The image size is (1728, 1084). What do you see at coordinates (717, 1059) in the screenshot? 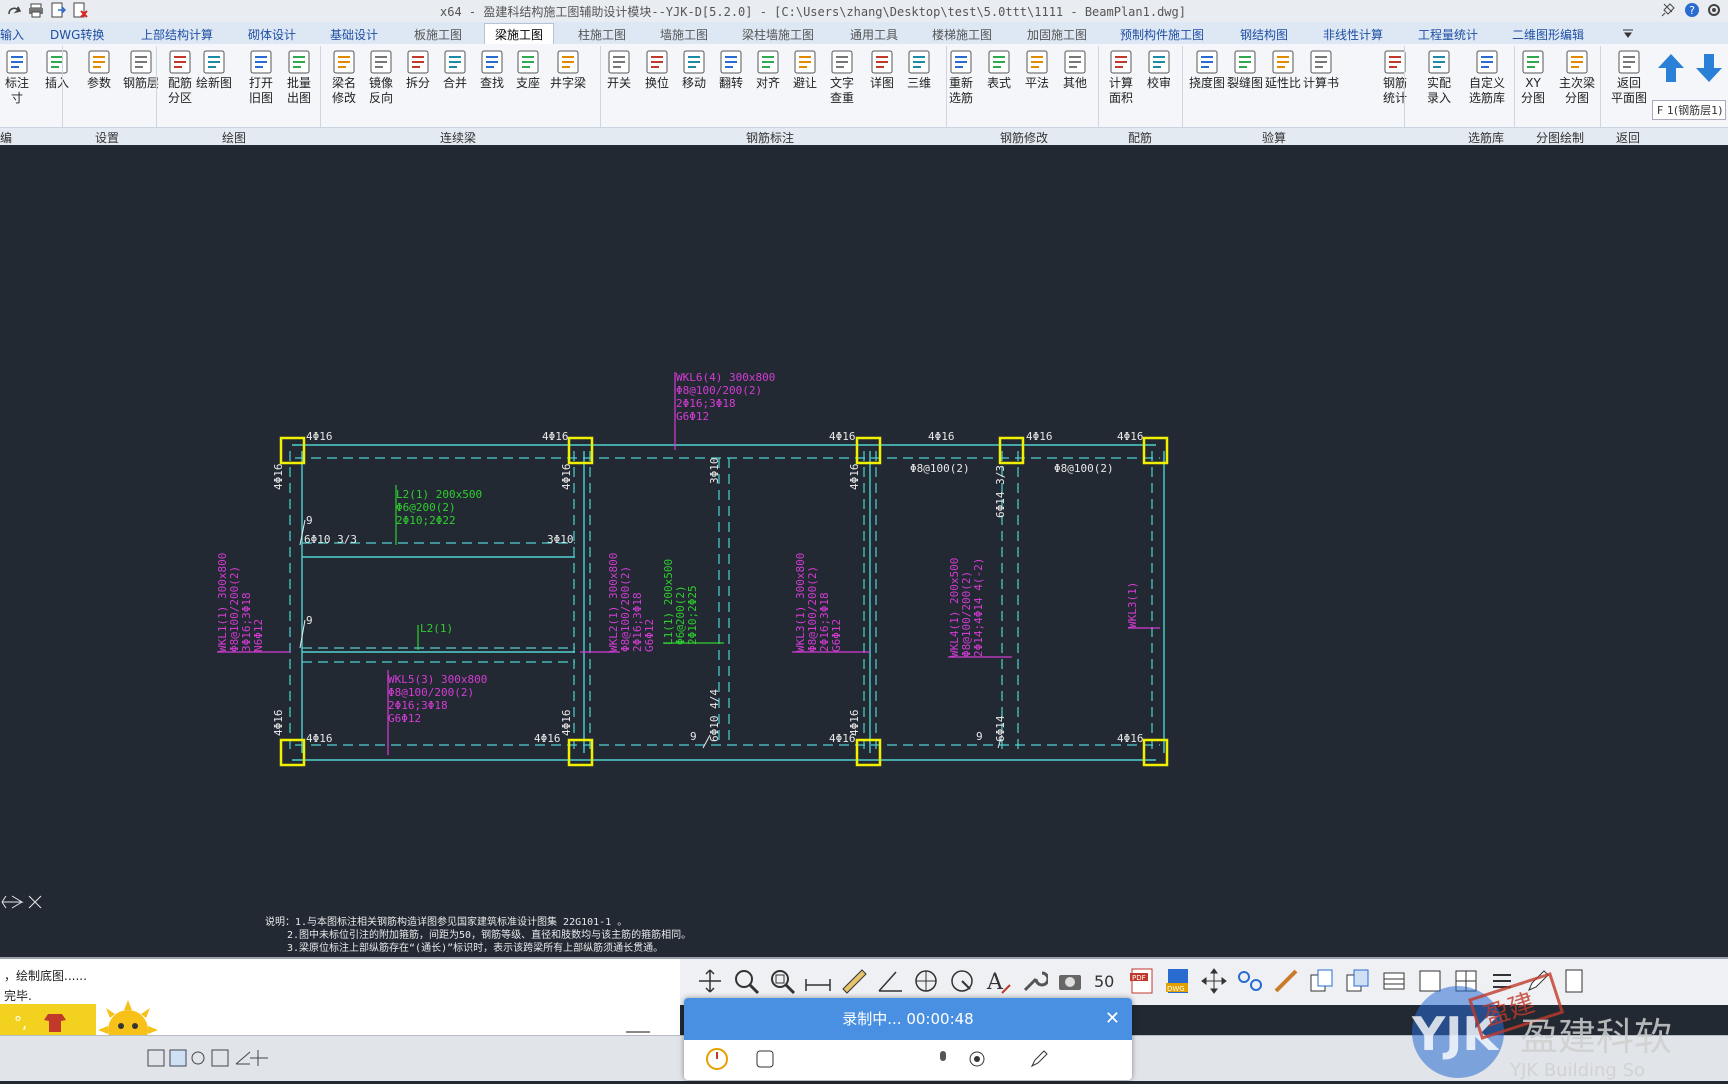
I see `record-icon` at bounding box center [717, 1059].